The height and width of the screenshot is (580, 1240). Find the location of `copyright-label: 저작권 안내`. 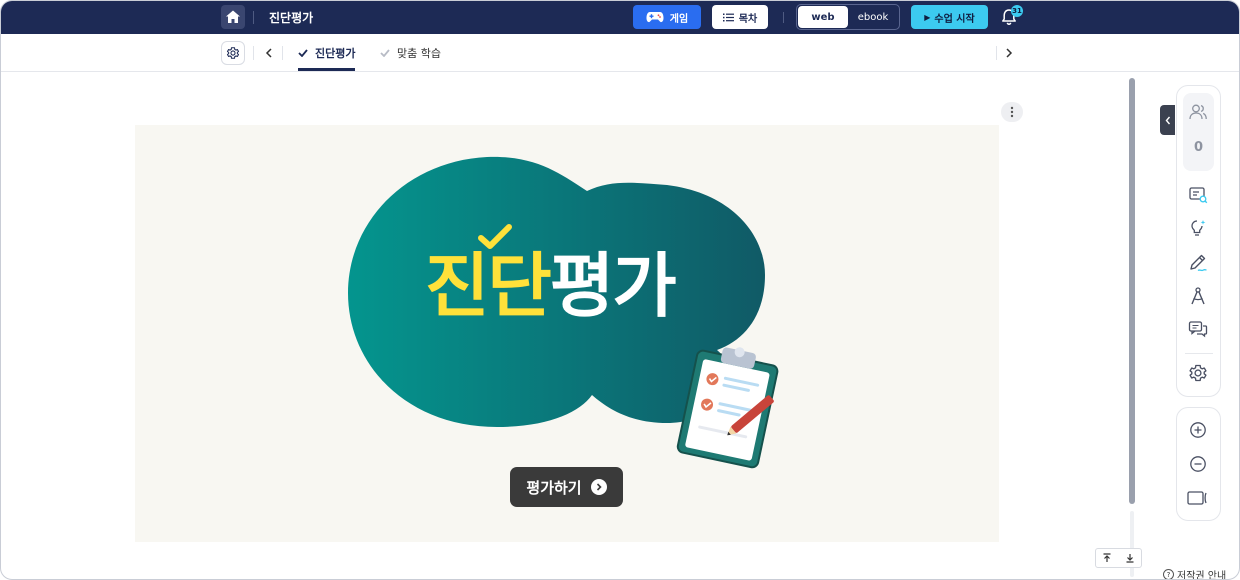

copyright-label: 저작권 안내 is located at coordinates (1202, 575).